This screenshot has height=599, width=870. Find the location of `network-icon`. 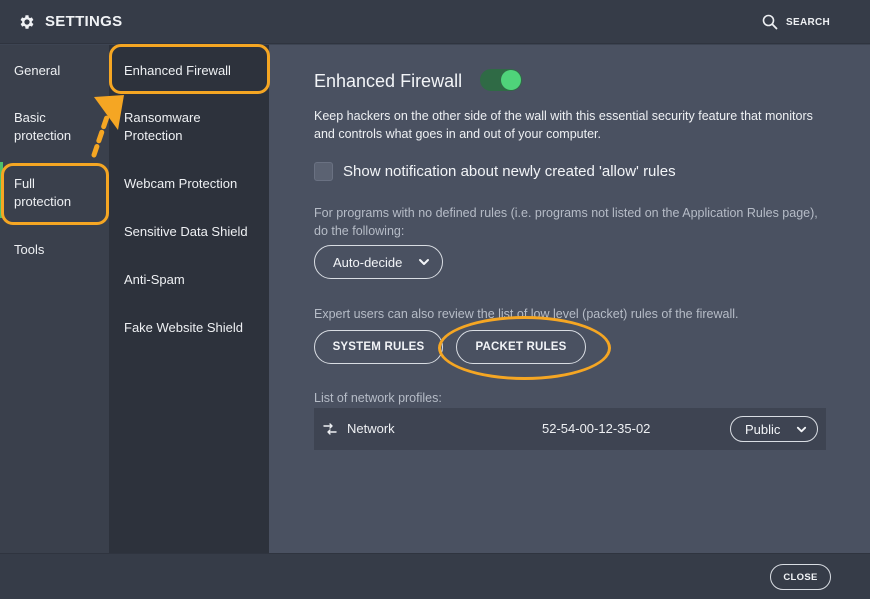

network-icon is located at coordinates (330, 429).